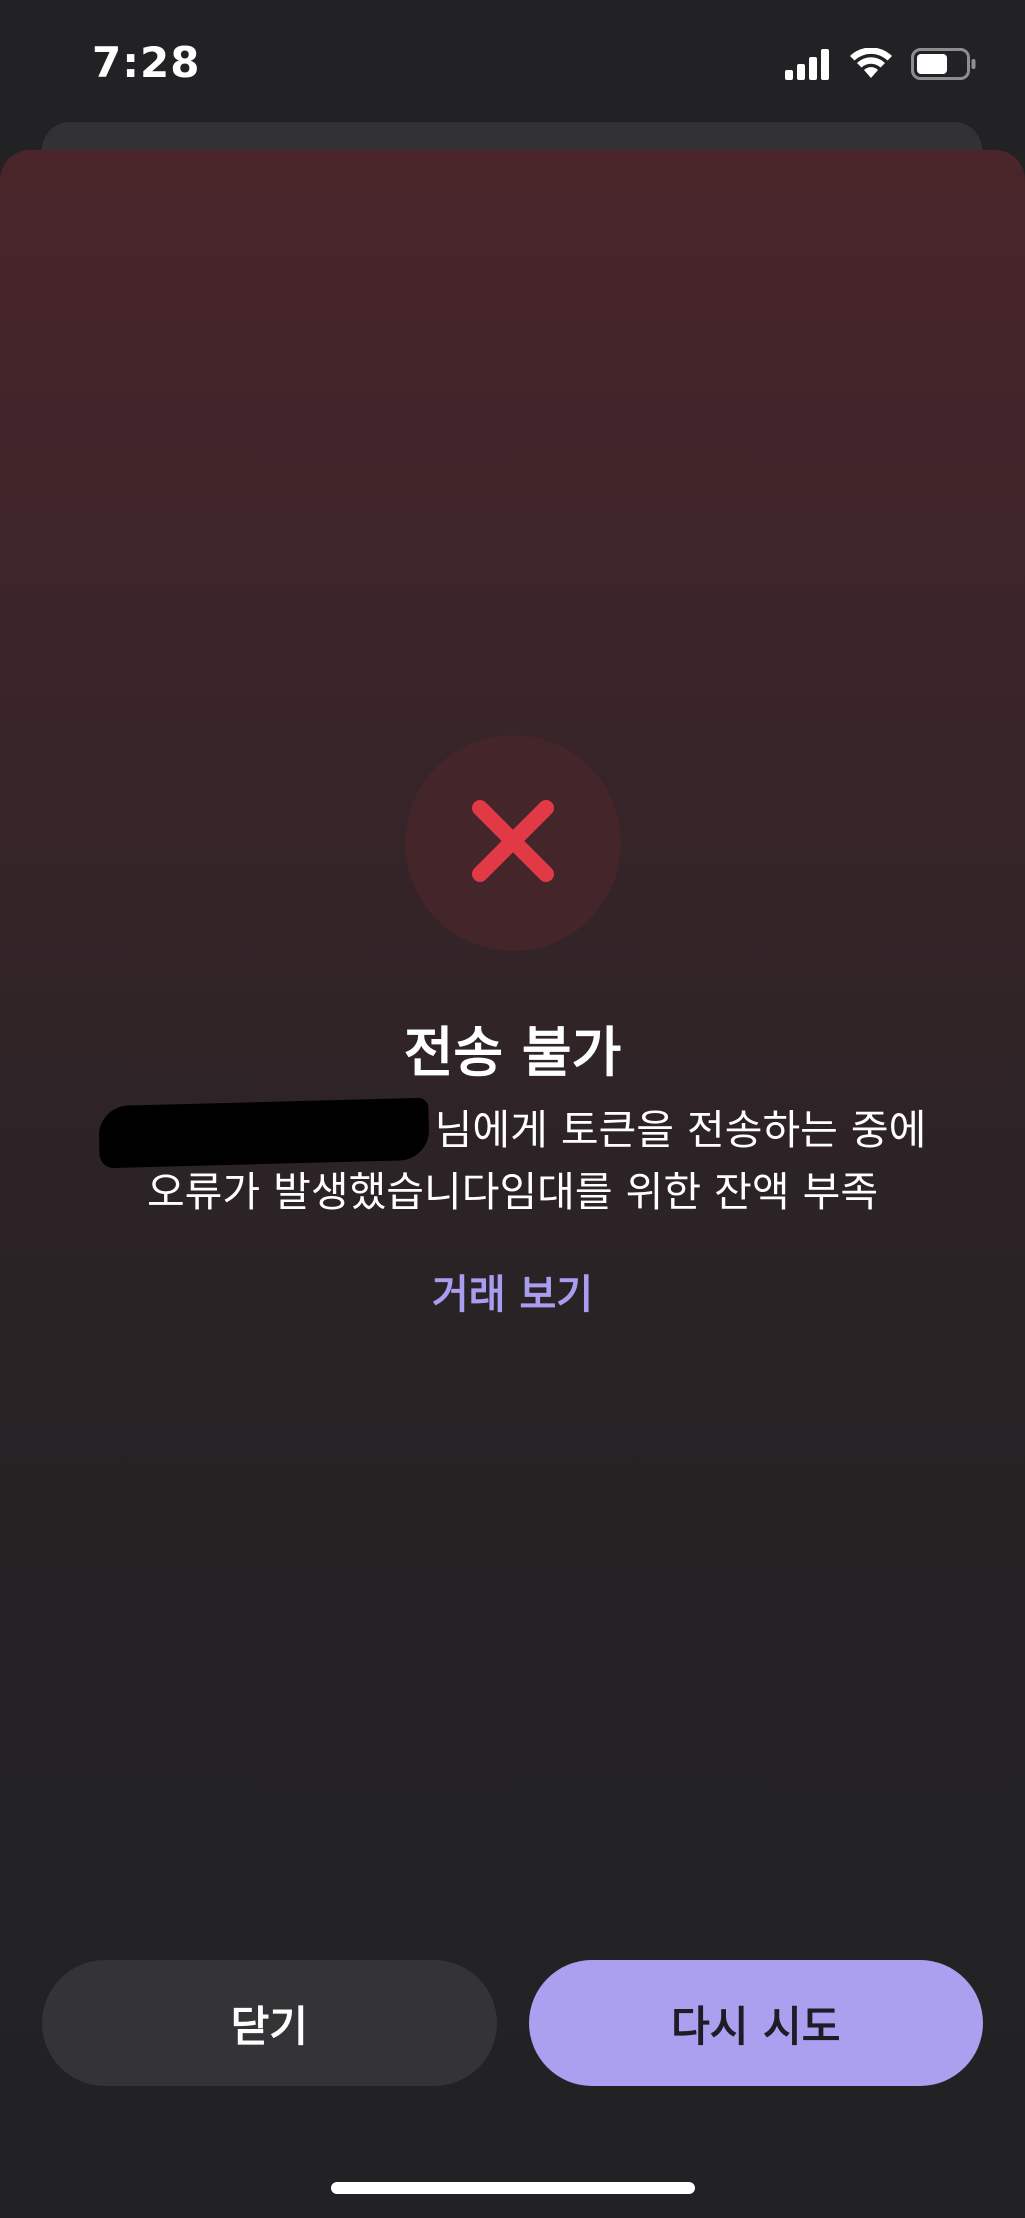  Describe the element at coordinates (512, 1291) in the screenshot. I see `view-transaction-link: 거래 보기` at that location.